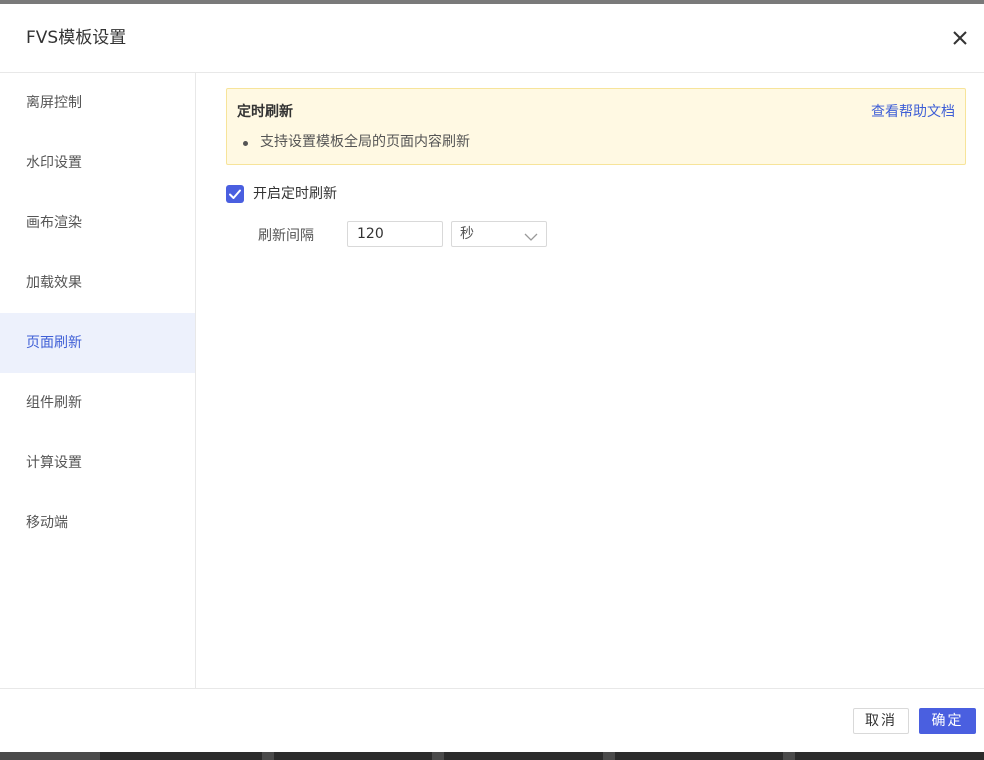 The height and width of the screenshot is (760, 984). What do you see at coordinates (295, 194) in the screenshot?
I see `checkbox-label: 开启定时刷新` at bounding box center [295, 194].